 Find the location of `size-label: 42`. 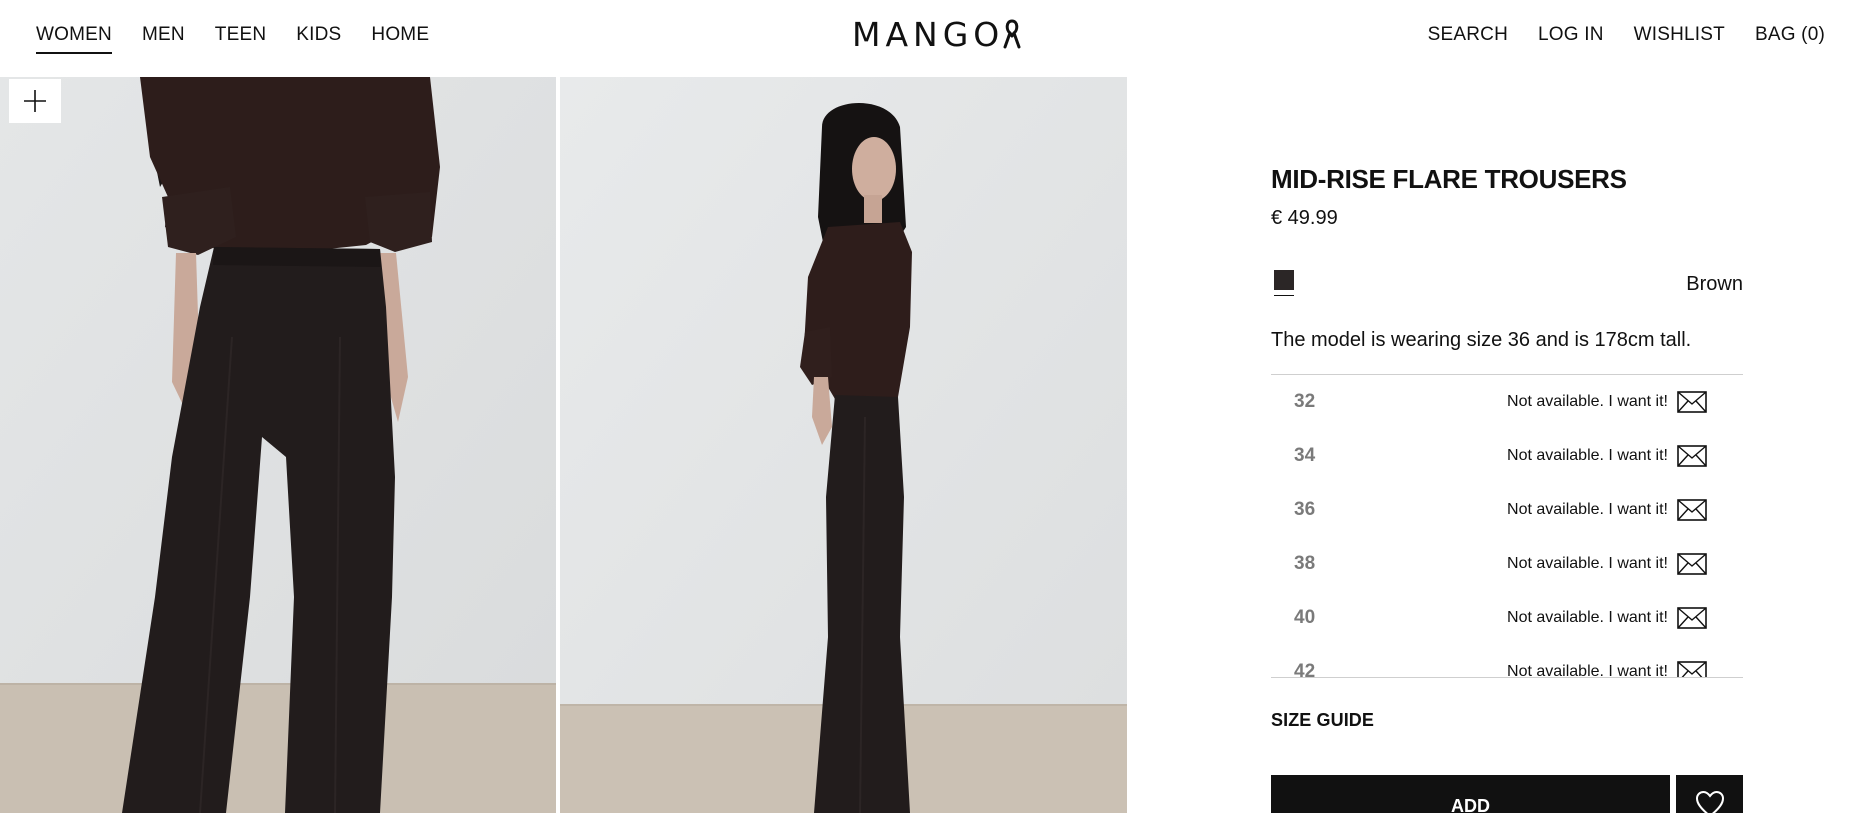

size-label: 42 is located at coordinates (1305, 669).